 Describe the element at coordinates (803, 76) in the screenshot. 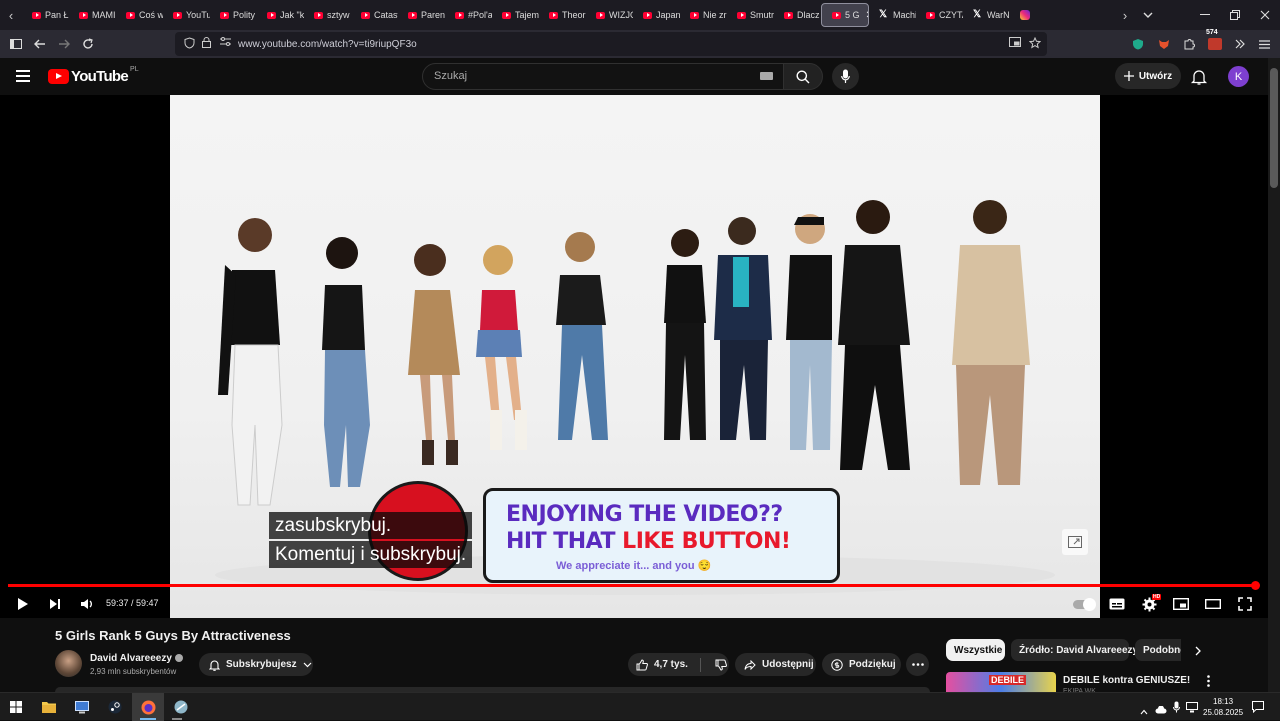

I see `search-button` at that location.